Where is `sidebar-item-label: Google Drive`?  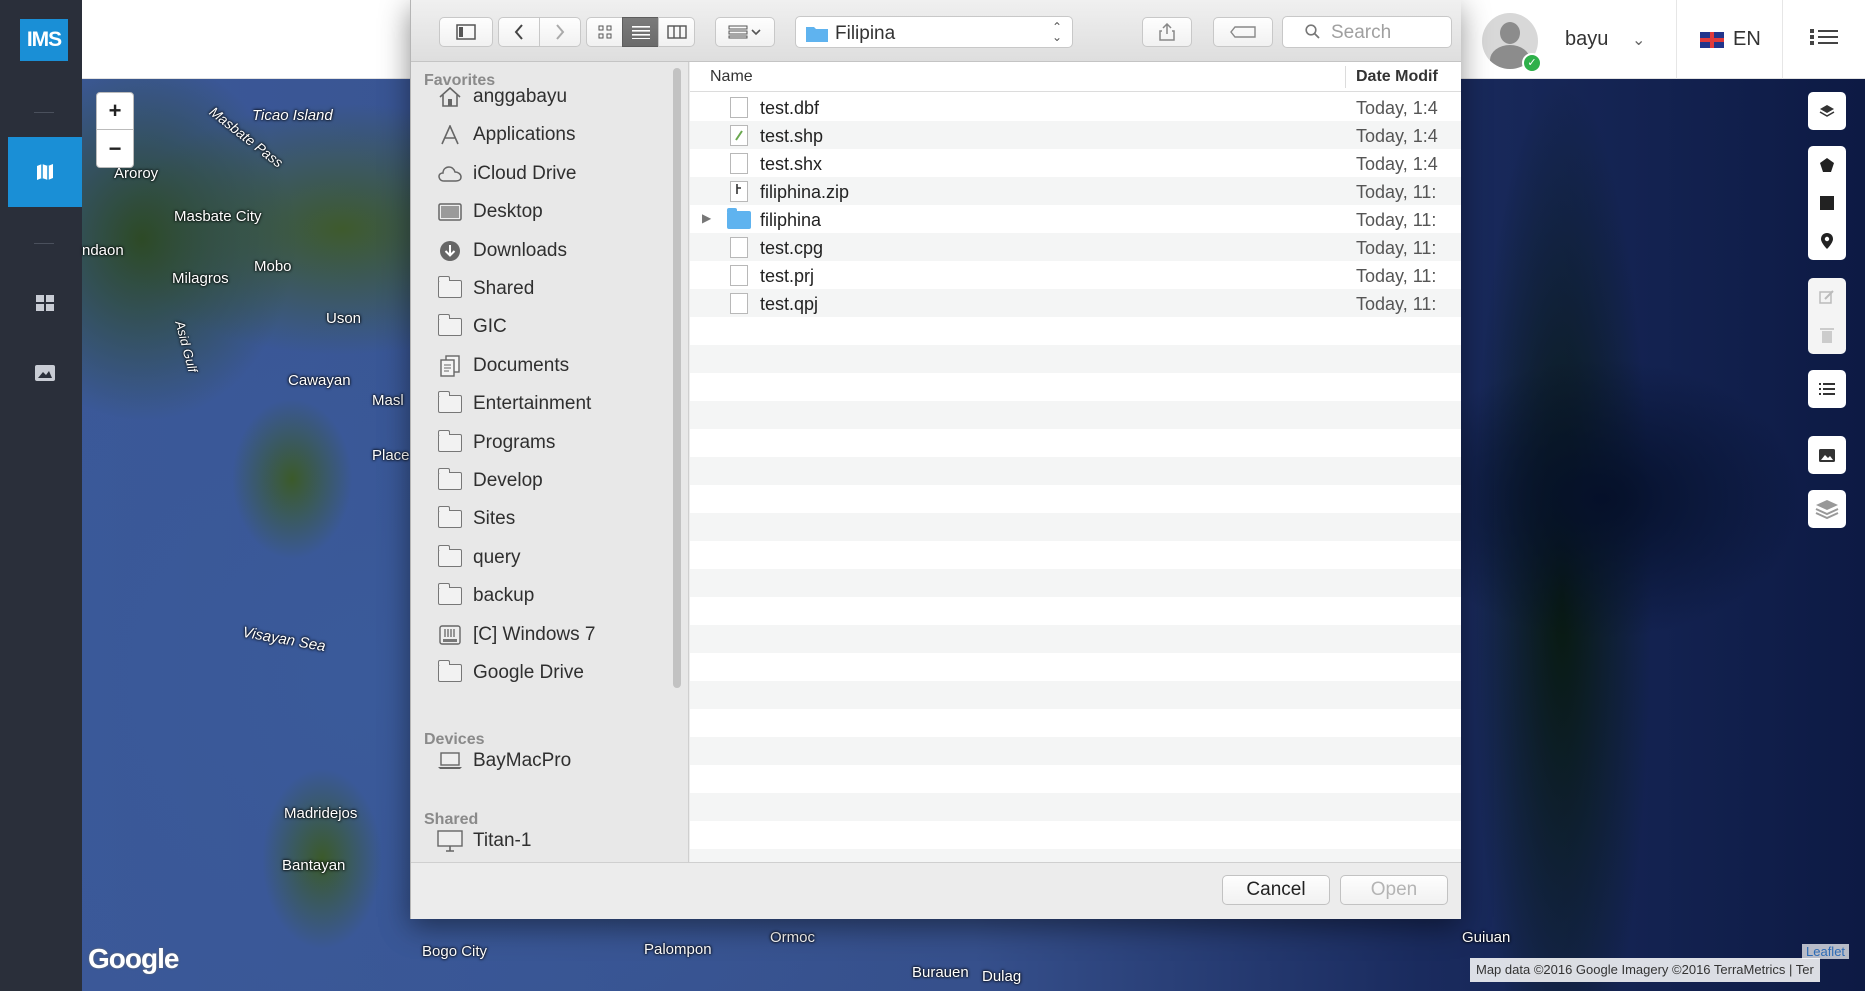 sidebar-item-label: Google Drive is located at coordinates (528, 672).